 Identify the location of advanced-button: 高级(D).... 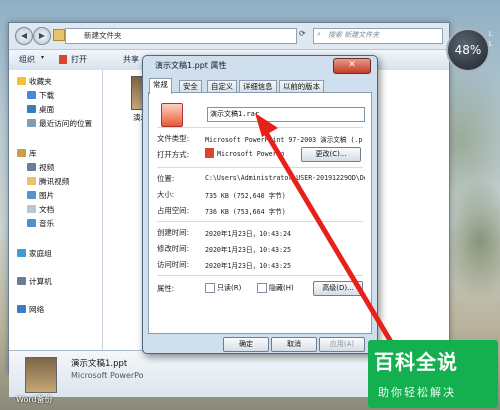
(338, 288).